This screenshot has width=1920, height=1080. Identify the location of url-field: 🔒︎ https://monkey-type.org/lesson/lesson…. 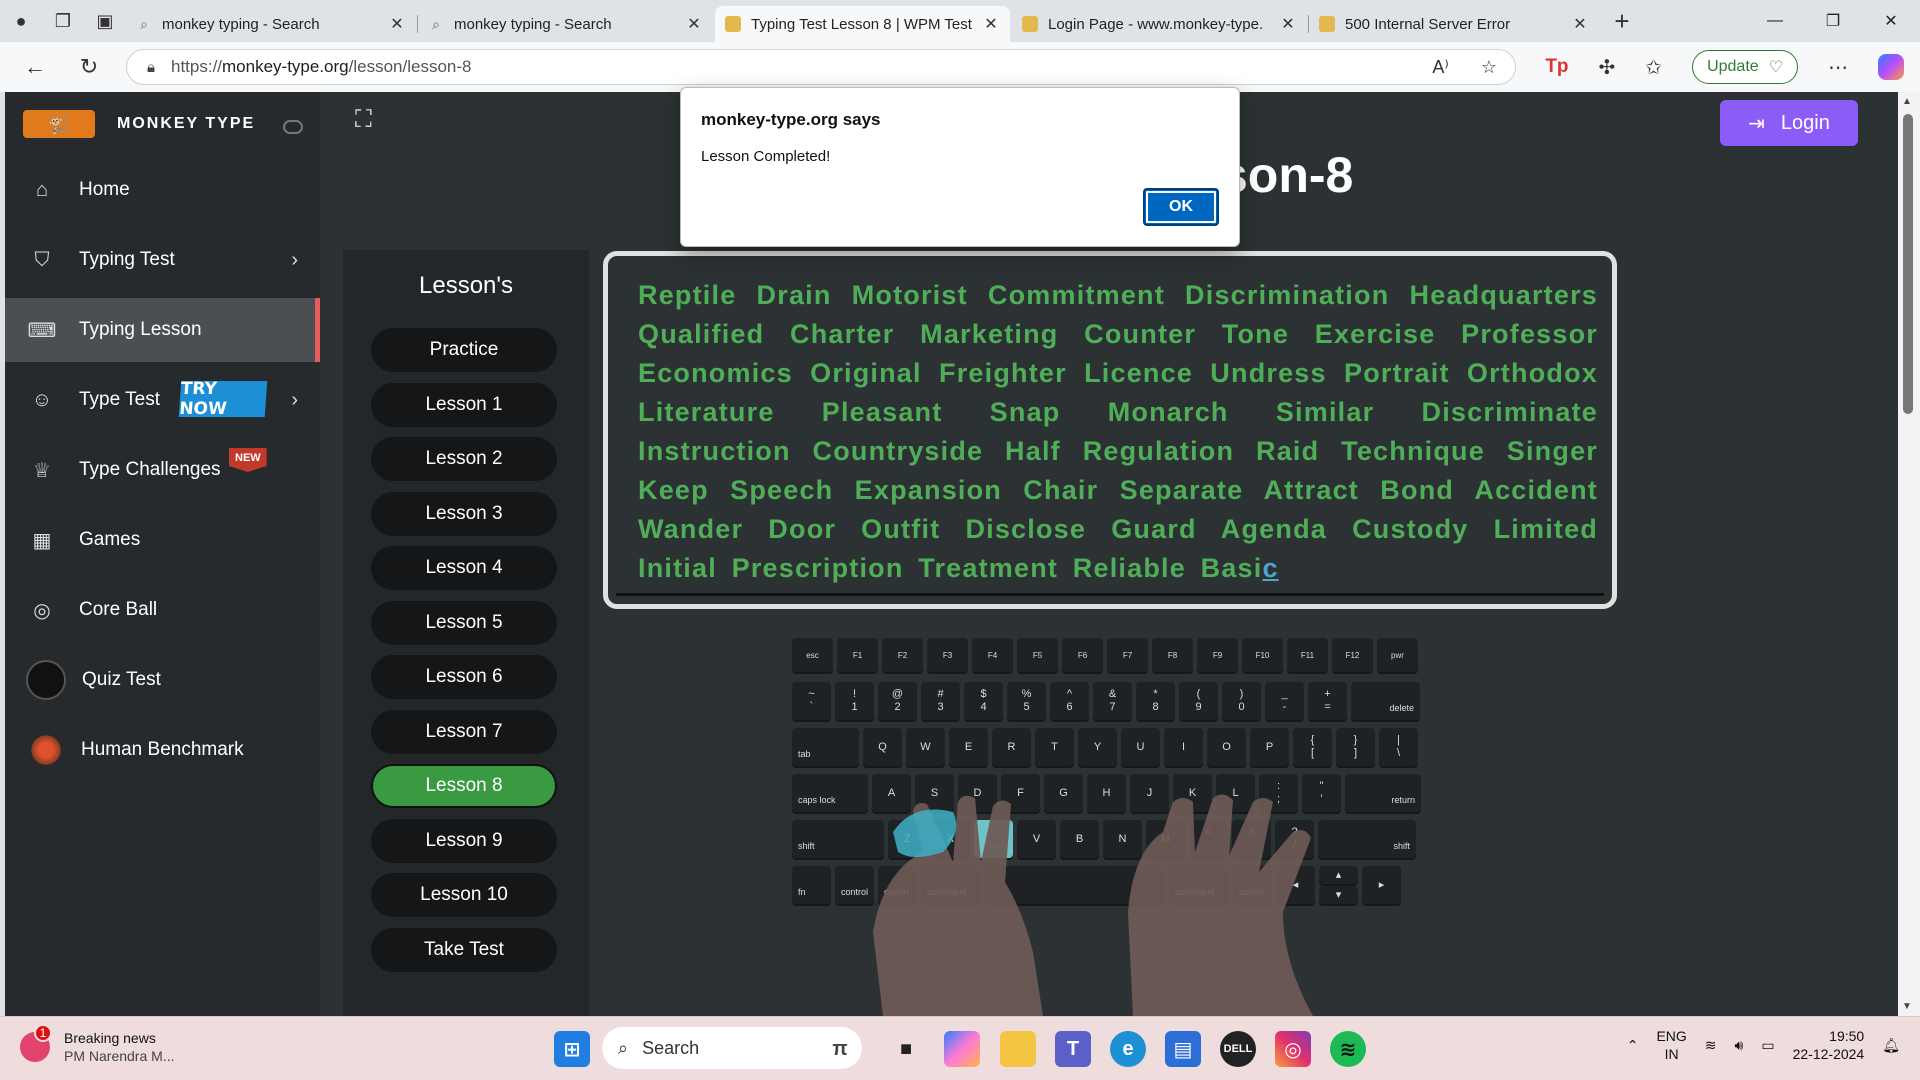
(821, 67).